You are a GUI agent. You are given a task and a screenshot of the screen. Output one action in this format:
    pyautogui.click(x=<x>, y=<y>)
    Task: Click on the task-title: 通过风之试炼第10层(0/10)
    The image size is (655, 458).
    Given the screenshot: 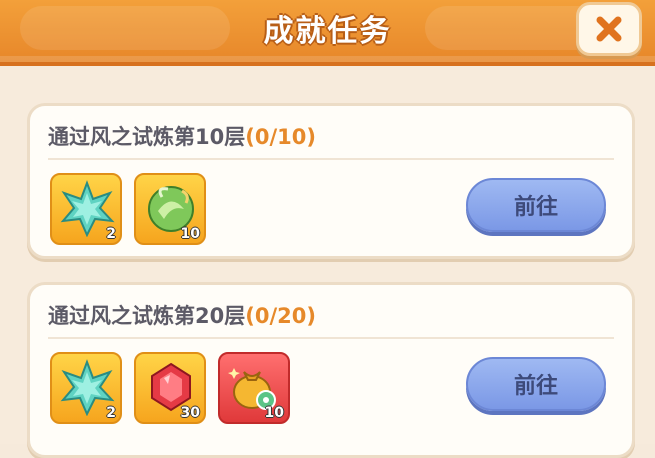 What is the action you would take?
    pyautogui.click(x=182, y=136)
    